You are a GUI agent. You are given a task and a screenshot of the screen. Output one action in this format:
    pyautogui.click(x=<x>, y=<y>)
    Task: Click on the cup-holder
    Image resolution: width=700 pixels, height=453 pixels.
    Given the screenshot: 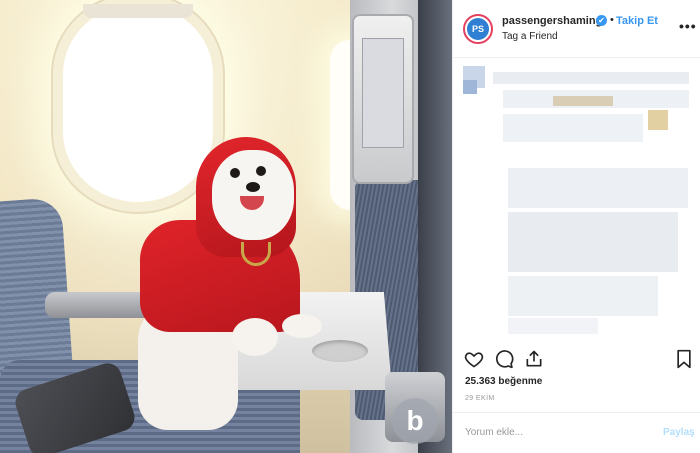 What is the action you would take?
    pyautogui.click(x=340, y=351)
    